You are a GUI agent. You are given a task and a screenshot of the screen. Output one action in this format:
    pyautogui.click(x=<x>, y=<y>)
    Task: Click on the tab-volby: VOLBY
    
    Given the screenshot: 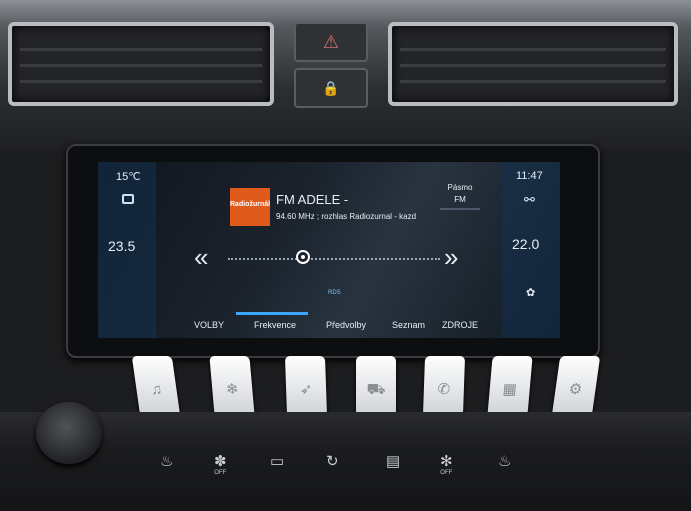 What is the action you would take?
    pyautogui.click(x=209, y=325)
    